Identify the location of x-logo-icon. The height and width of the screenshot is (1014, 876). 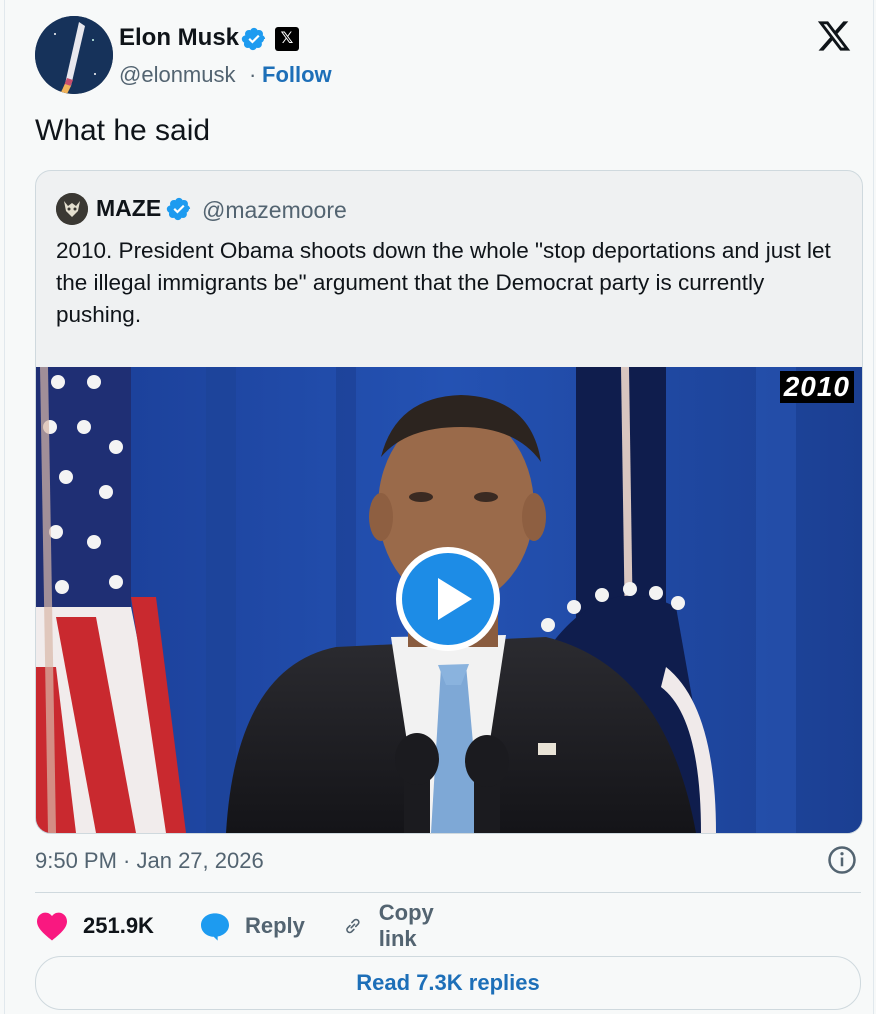
(834, 36).